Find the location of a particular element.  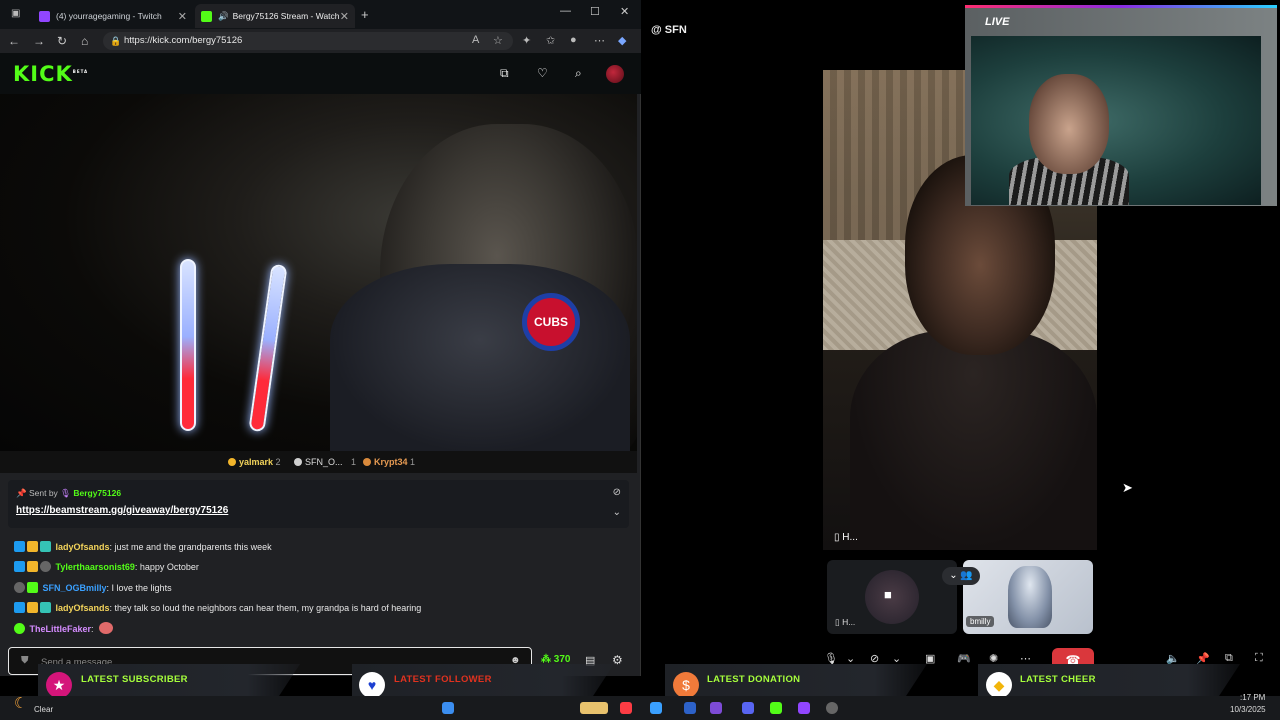

verified-badge-icon is located at coordinates (19, 628).